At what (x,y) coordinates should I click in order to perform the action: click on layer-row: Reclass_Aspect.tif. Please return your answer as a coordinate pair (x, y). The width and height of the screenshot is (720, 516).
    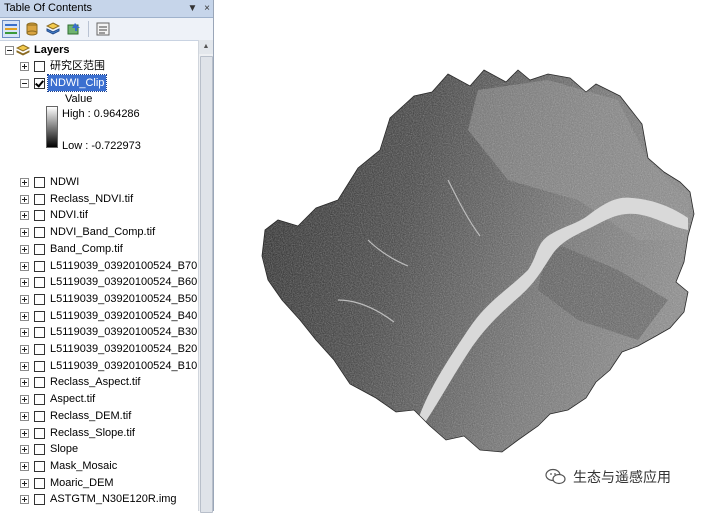
    Looking at the image, I should click on (99, 382).